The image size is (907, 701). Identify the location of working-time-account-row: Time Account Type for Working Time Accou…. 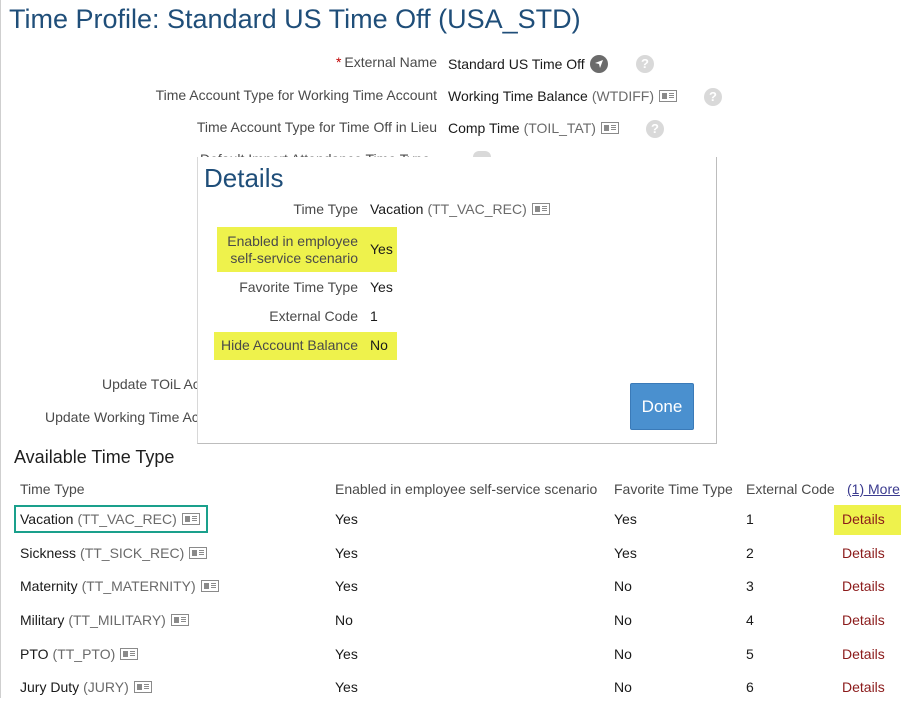
(453, 98).